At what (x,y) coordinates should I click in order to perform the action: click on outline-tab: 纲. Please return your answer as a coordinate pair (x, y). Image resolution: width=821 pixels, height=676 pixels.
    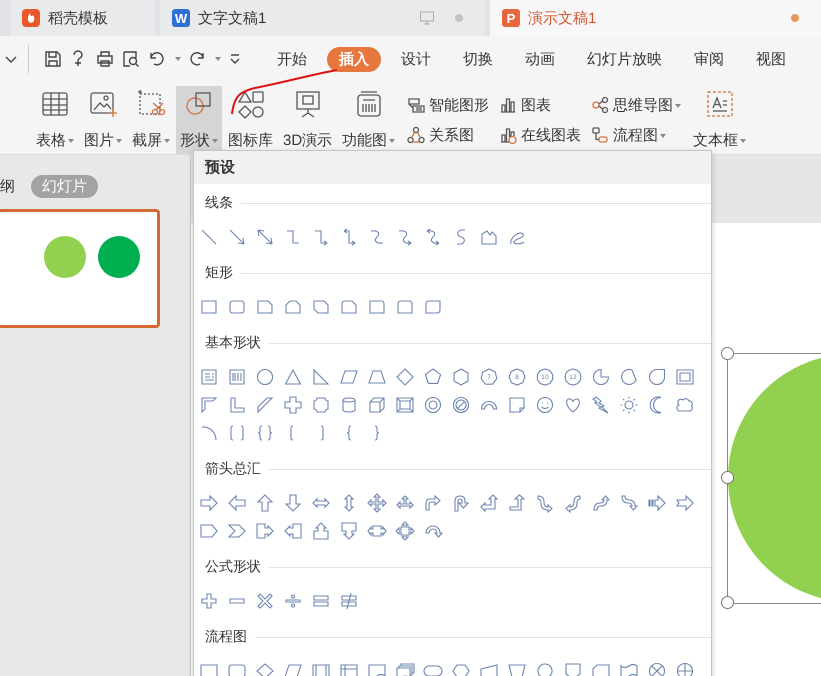
    Looking at the image, I should click on (7, 186).